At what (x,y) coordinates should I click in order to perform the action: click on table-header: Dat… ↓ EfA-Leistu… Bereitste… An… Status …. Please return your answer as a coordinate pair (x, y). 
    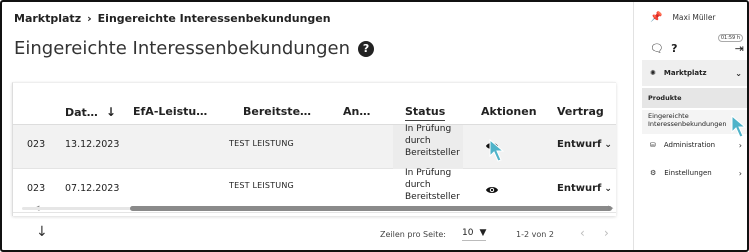
    Looking at the image, I should click on (314, 104).